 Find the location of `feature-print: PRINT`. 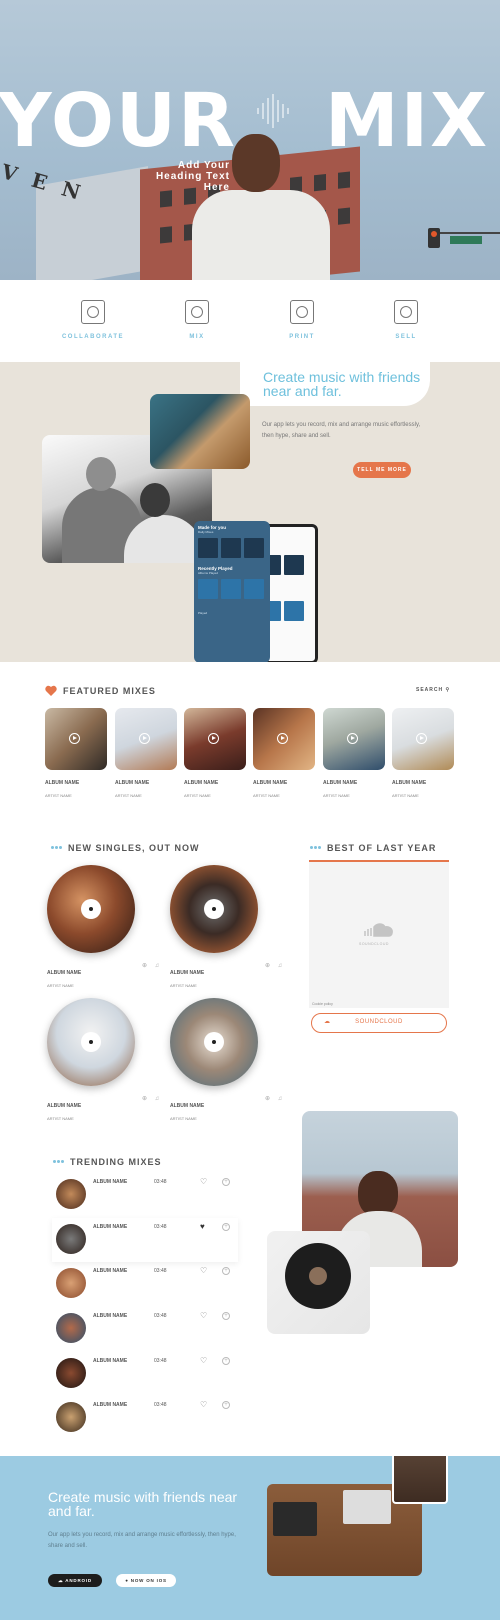

feature-print: PRINT is located at coordinates (302, 320).